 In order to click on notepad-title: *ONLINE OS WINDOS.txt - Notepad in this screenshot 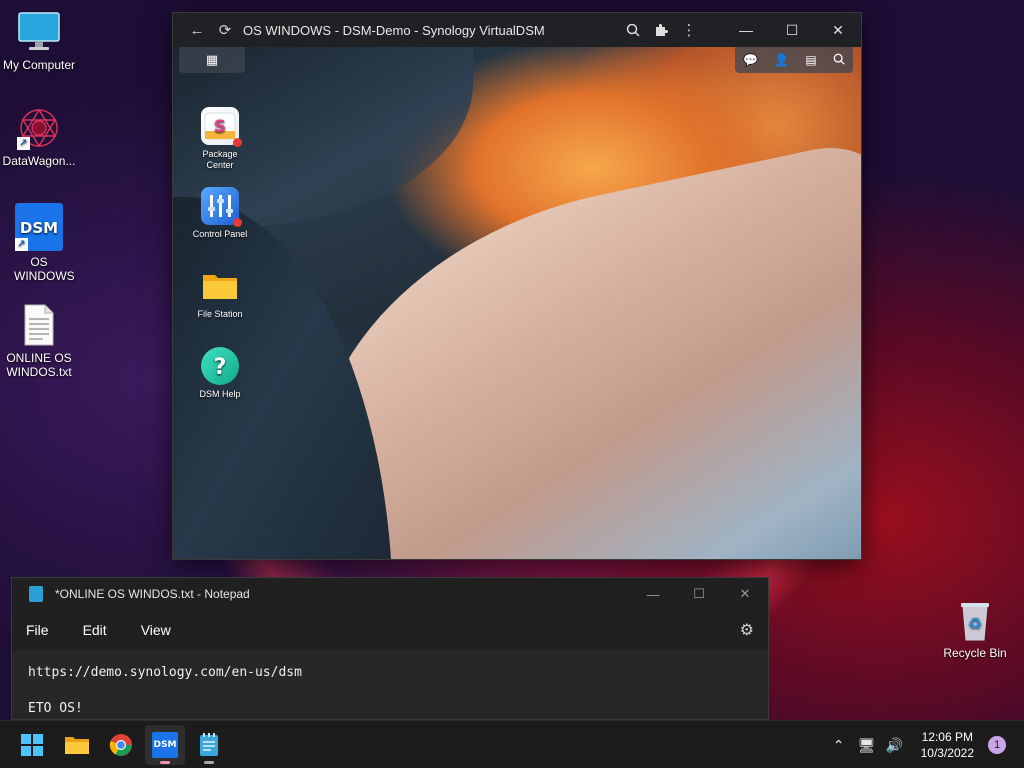, I will do `click(152, 594)`.